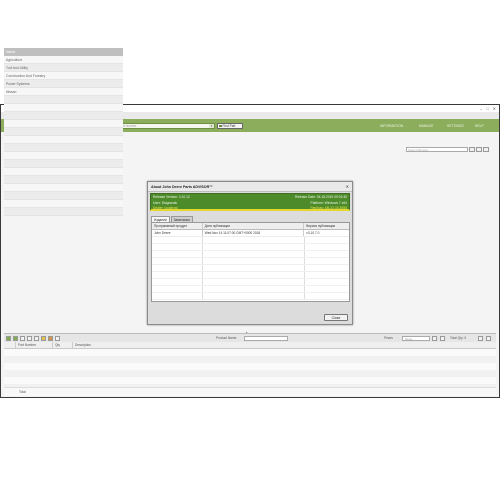  Describe the element at coordinates (226, 338) in the screenshot. I see `product-name-label: Product Name` at that location.